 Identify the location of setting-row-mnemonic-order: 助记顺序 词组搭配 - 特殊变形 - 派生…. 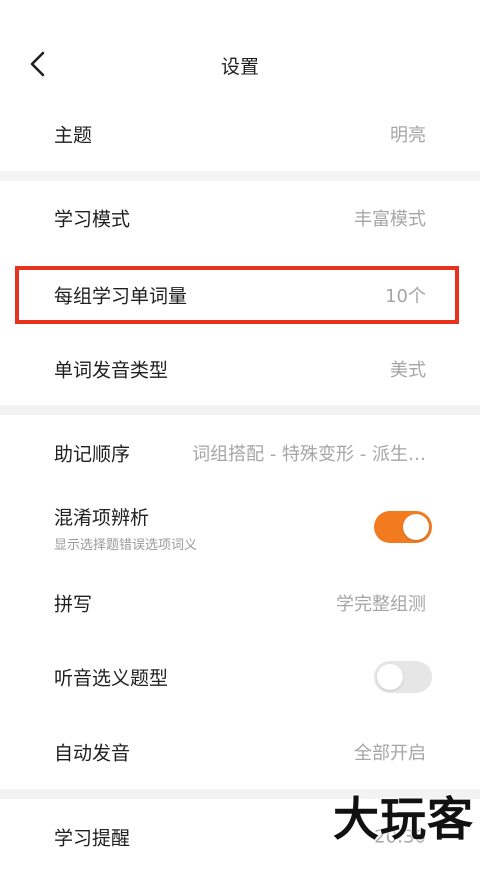
(240, 453).